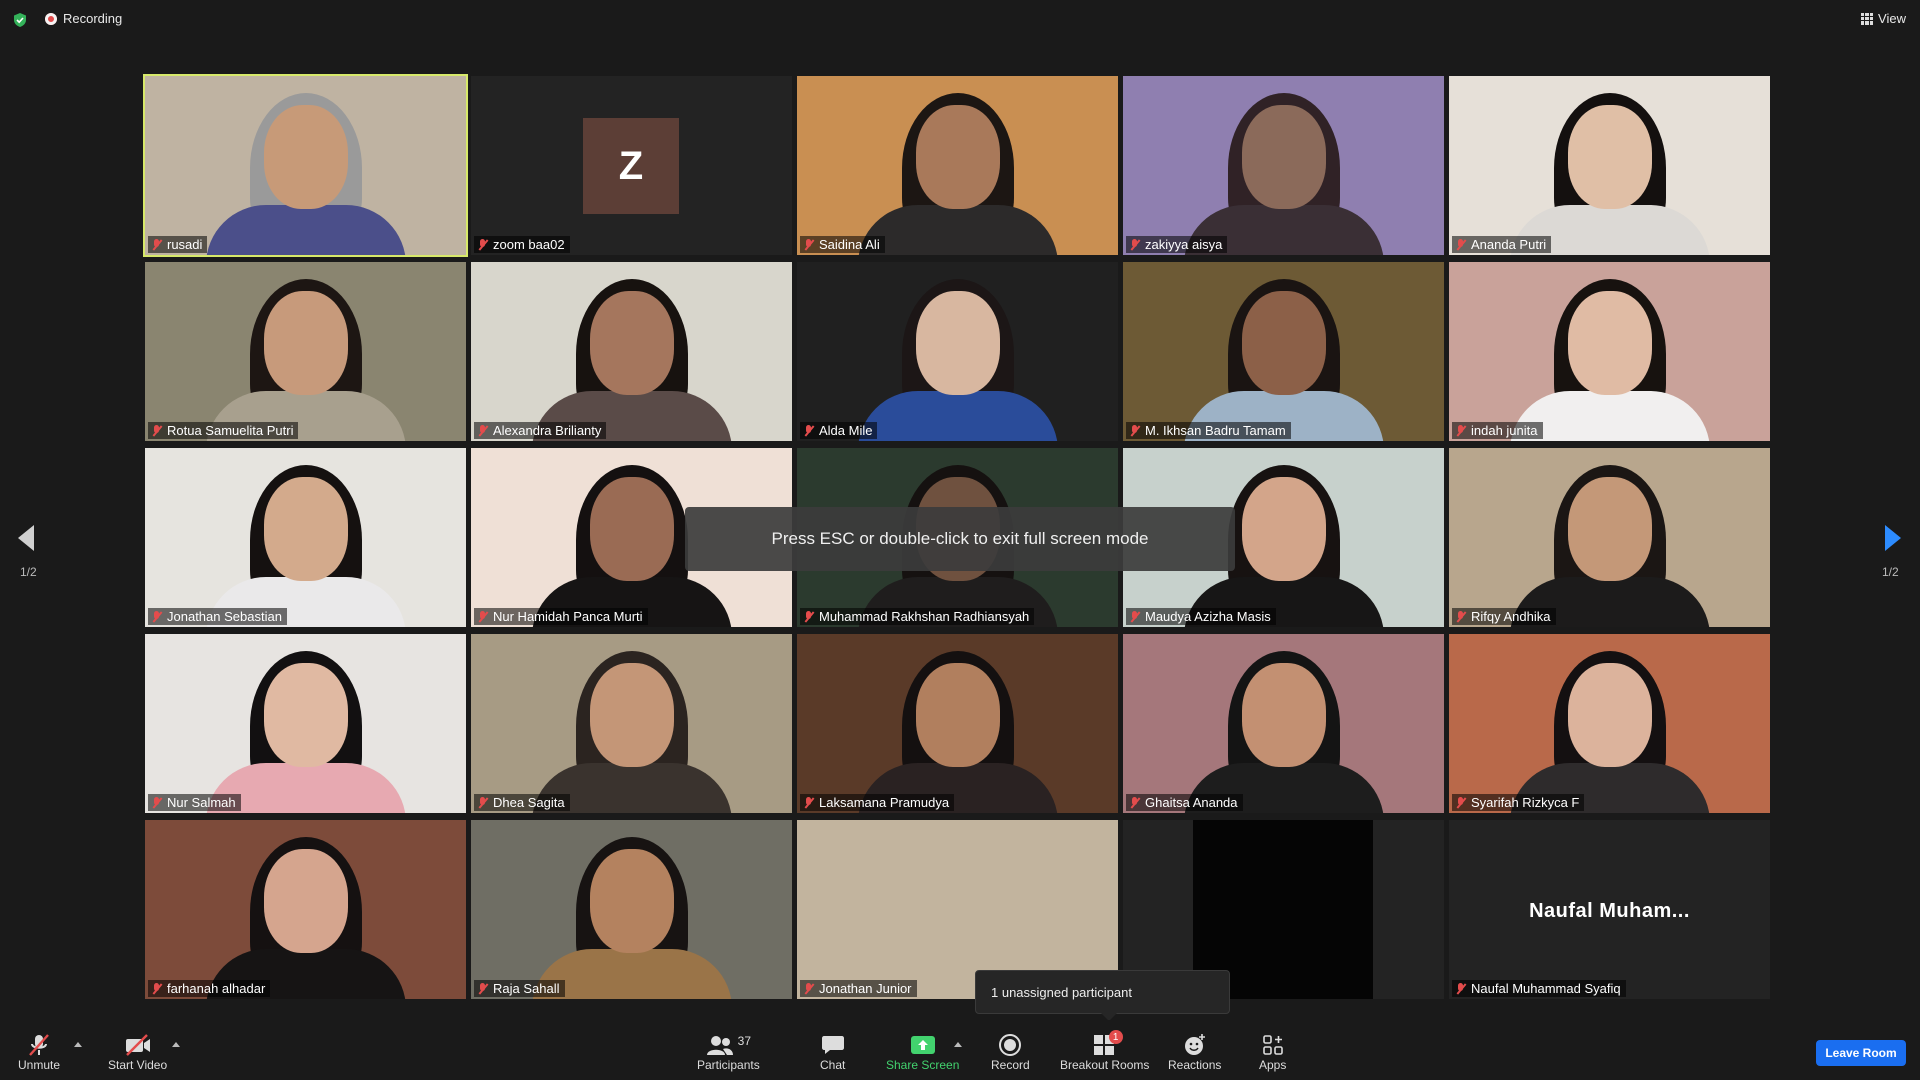 This screenshot has width=1920, height=1080. I want to click on participant-name: Rotua Samuelita Putri, so click(230, 430).